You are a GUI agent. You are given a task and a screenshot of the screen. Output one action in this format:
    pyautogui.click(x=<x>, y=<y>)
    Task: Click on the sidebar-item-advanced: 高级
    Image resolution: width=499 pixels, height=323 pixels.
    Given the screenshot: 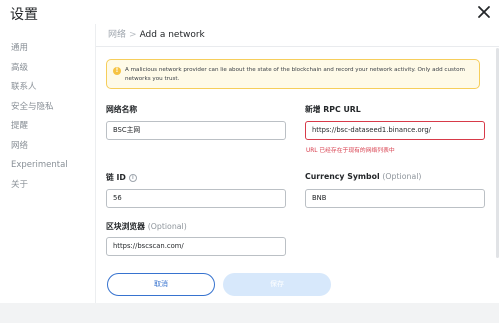 What is the action you would take?
    pyautogui.click(x=51, y=72)
    